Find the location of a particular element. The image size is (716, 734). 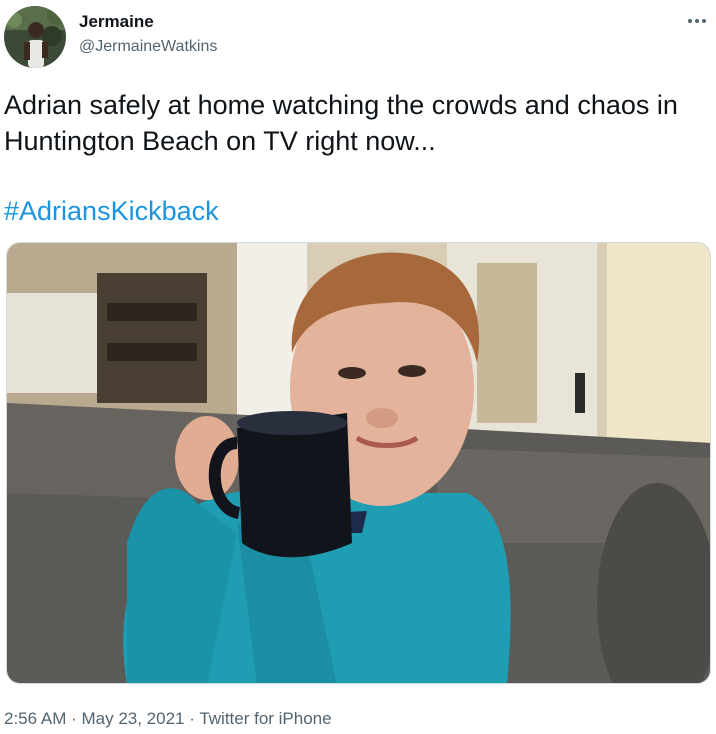

author-avatar is located at coordinates (35, 37).